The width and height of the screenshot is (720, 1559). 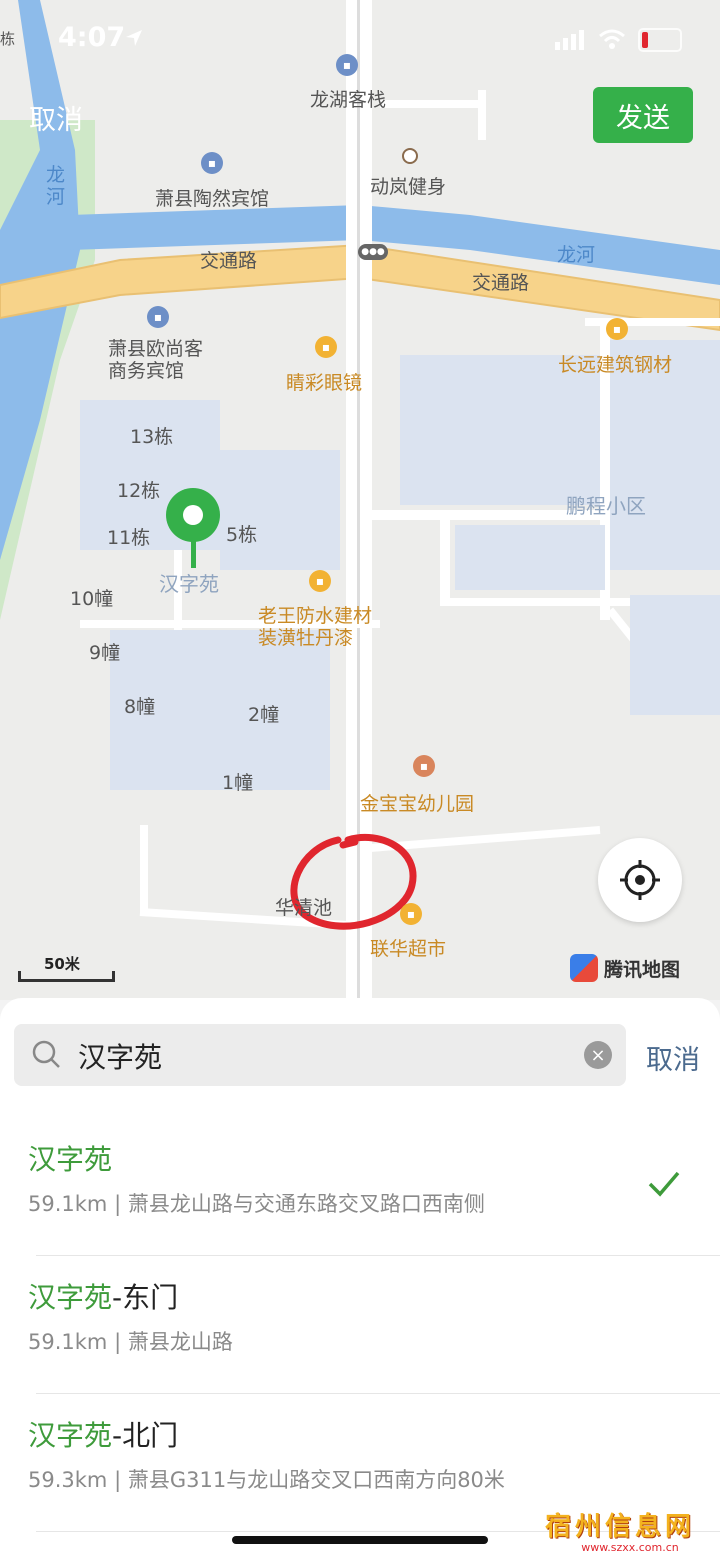 What do you see at coordinates (620, 1527) in the screenshot?
I see `watermark-brand: 宿州信息网` at bounding box center [620, 1527].